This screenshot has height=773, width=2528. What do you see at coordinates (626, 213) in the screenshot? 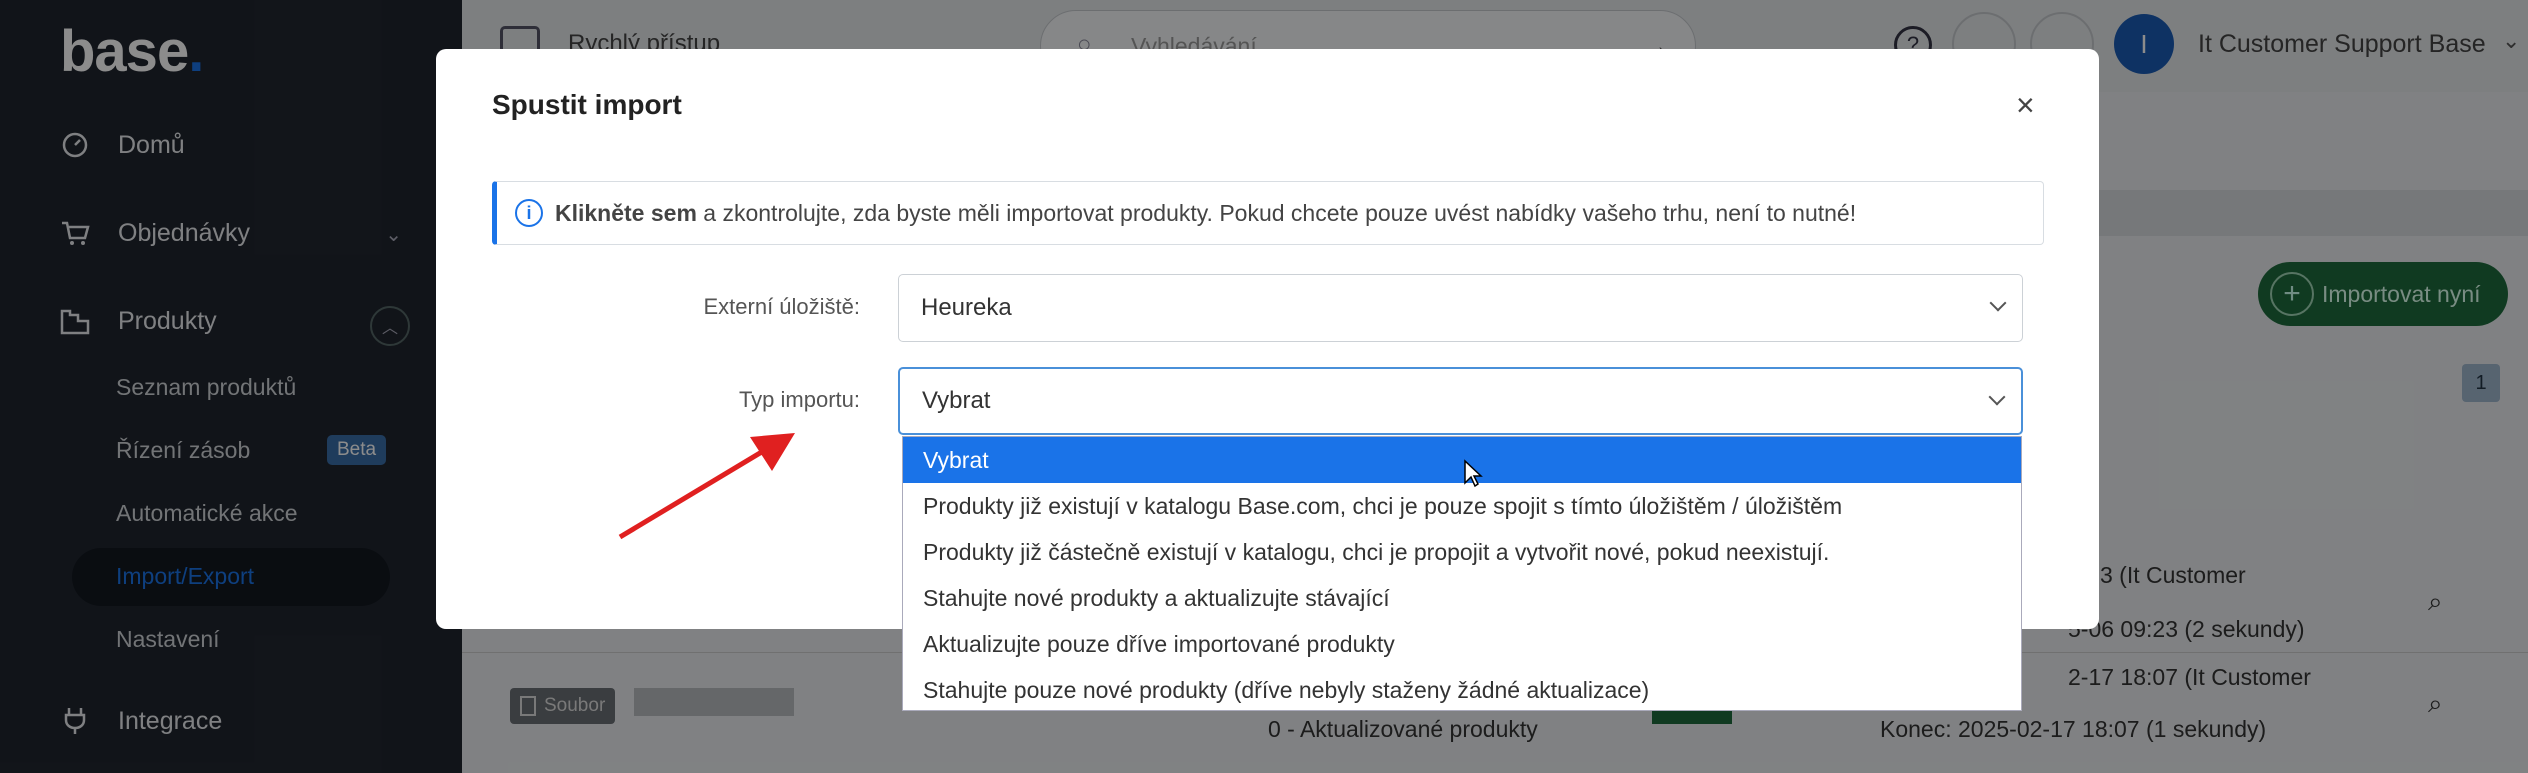
I see `info-link: Klikněte sem` at bounding box center [626, 213].